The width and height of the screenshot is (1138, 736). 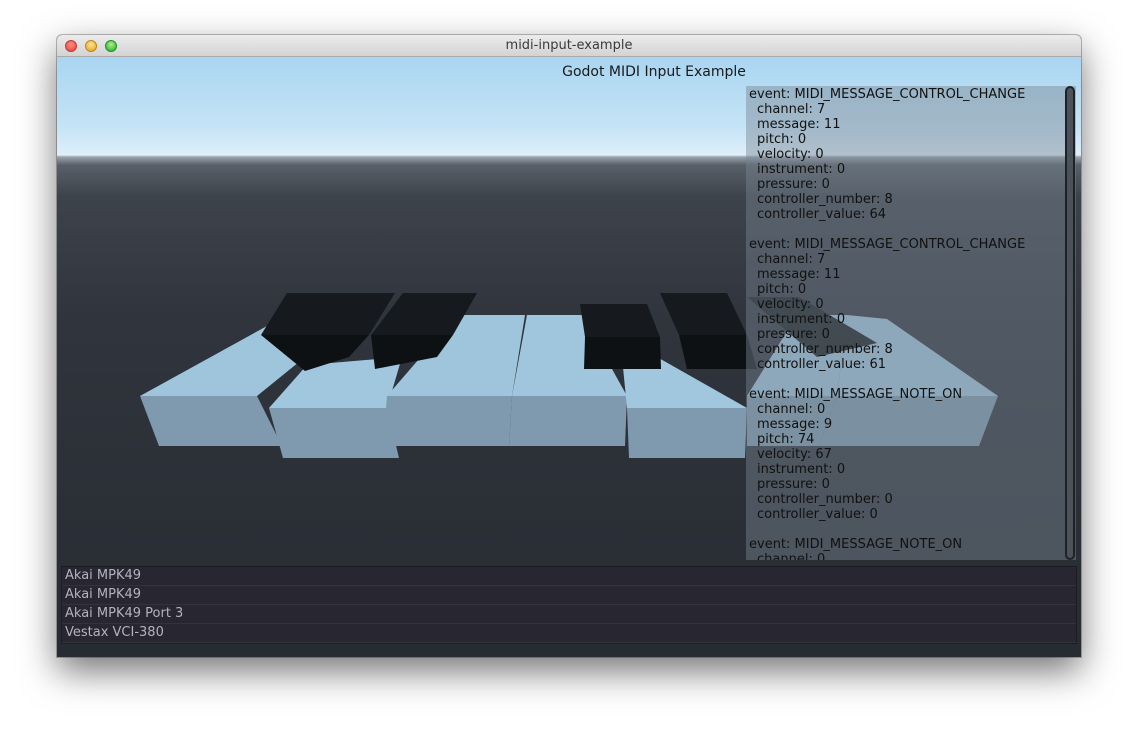 I want to click on event-field: velocity: 67, so click(x=794, y=454).